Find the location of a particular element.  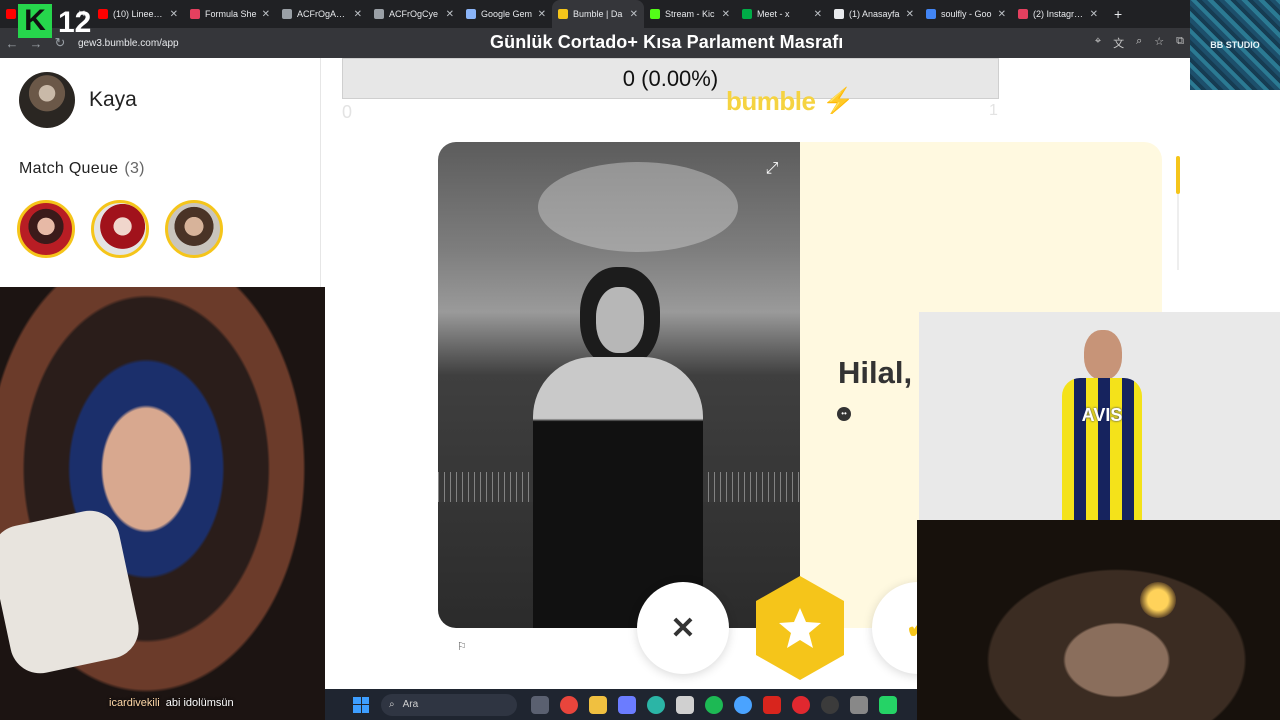

photo-sky is located at coordinates (638, 207).